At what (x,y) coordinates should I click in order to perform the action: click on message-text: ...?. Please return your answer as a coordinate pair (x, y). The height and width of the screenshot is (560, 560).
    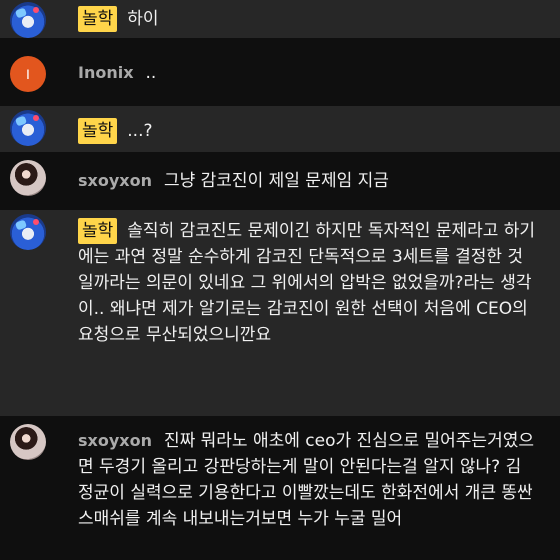
    Looking at the image, I should click on (140, 131).